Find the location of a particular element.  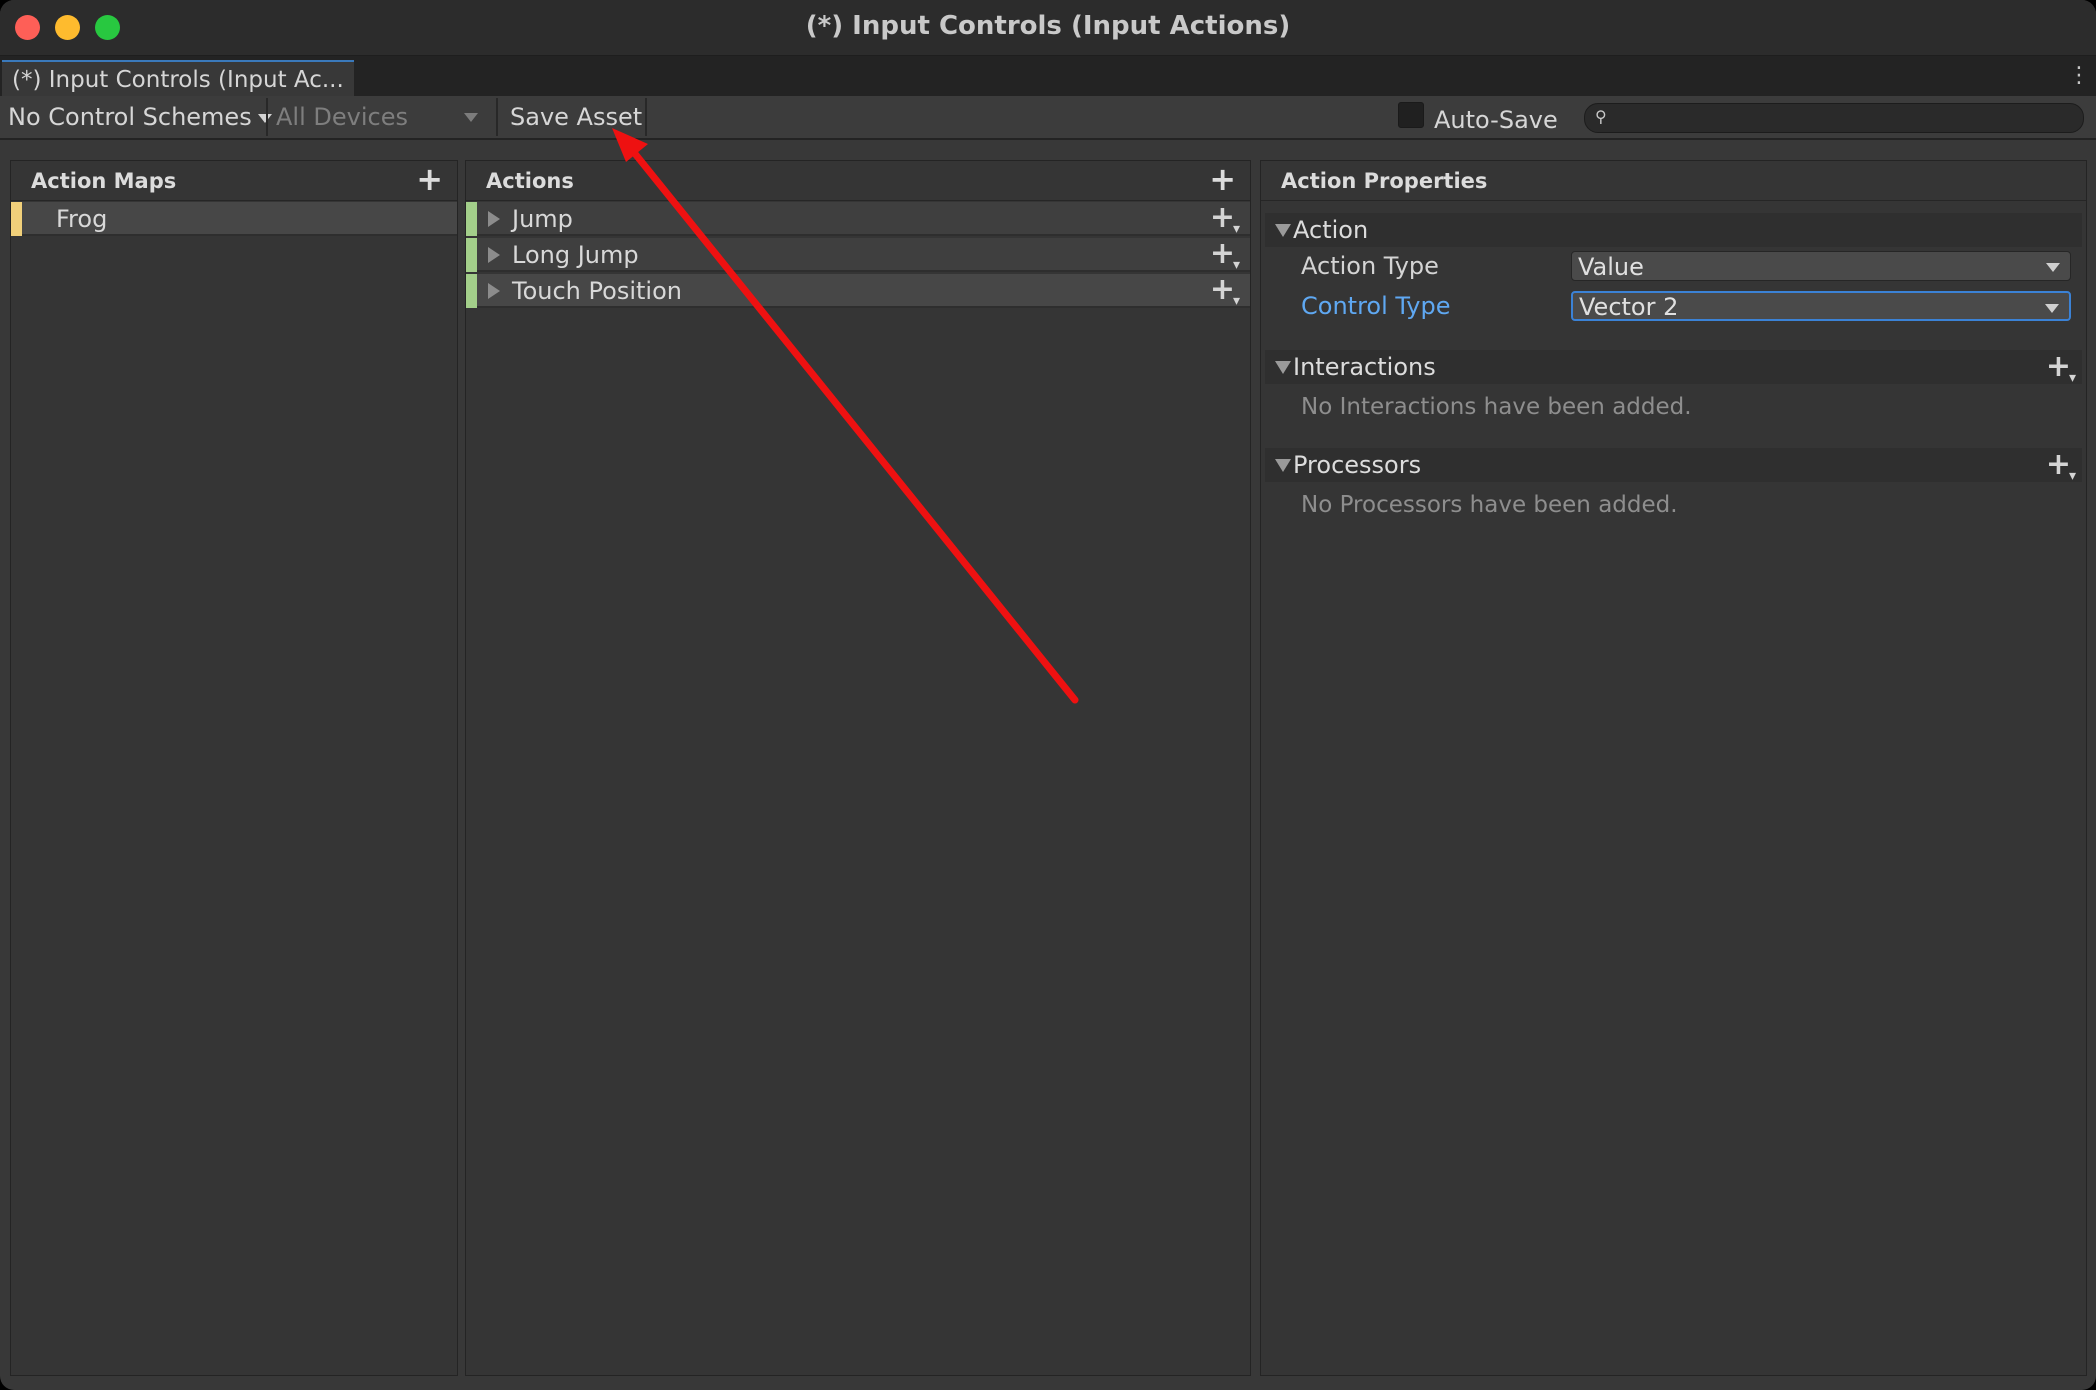

auto-save-label: Auto-Save is located at coordinates (1496, 120).